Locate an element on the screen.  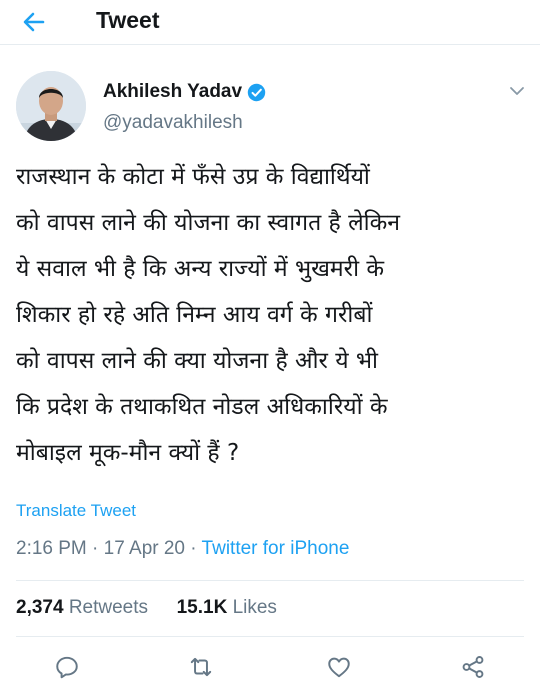
tweet-text-line: कि प्रदेश के तथाकथित नोडल अधिकारियों के is located at coordinates (202, 407).